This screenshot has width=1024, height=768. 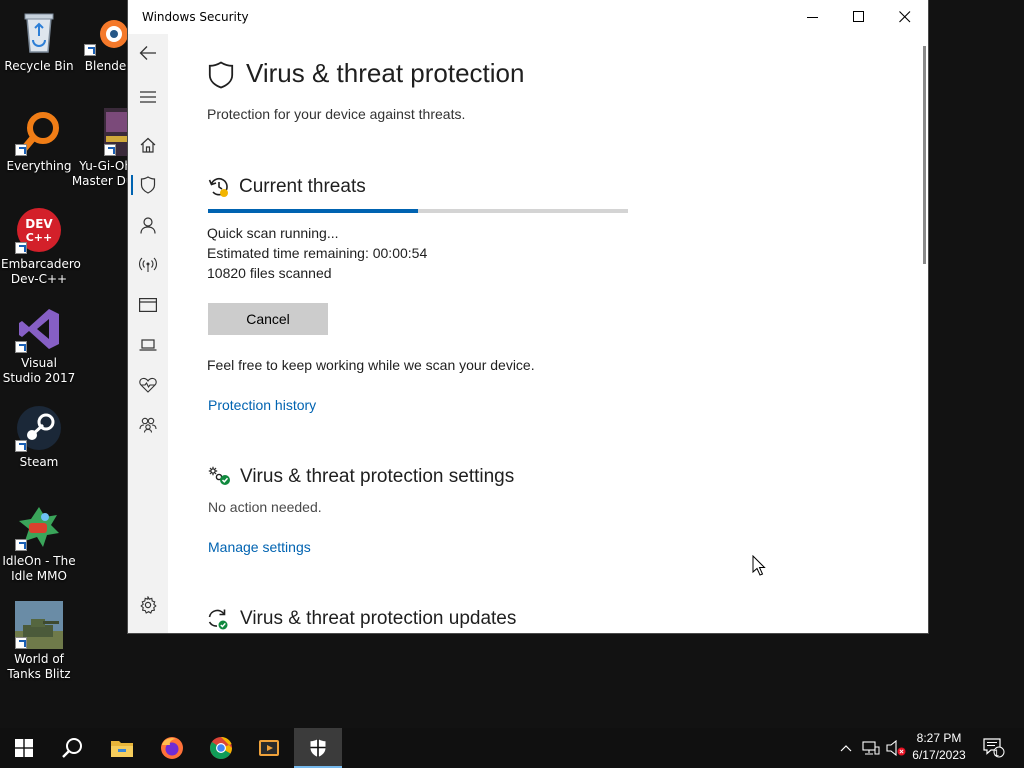 What do you see at coordinates (512, 748) in the screenshot?
I see `taskbar: 8:27 PM 6/17/2023 1` at bounding box center [512, 748].